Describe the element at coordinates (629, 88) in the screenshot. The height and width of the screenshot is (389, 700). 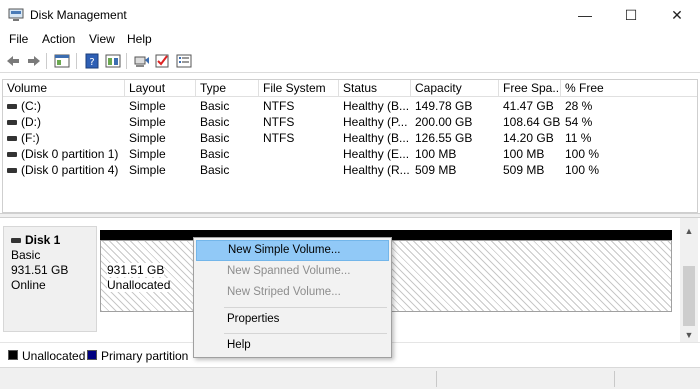
I see `column-header-percent-free: % Free` at that location.